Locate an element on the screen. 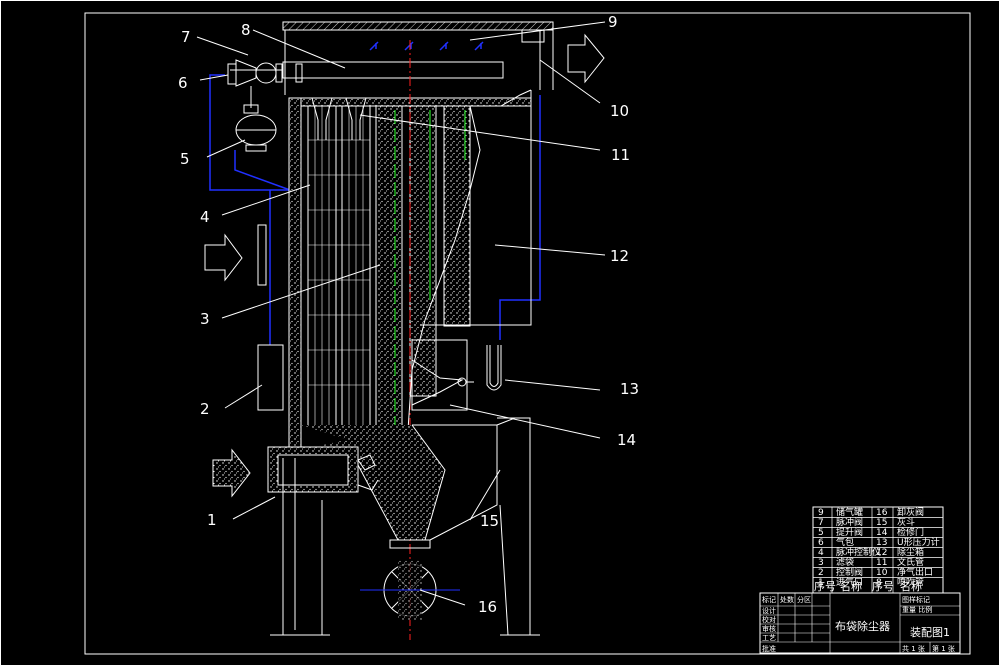  filter-bags is located at coordinates (389, 262).